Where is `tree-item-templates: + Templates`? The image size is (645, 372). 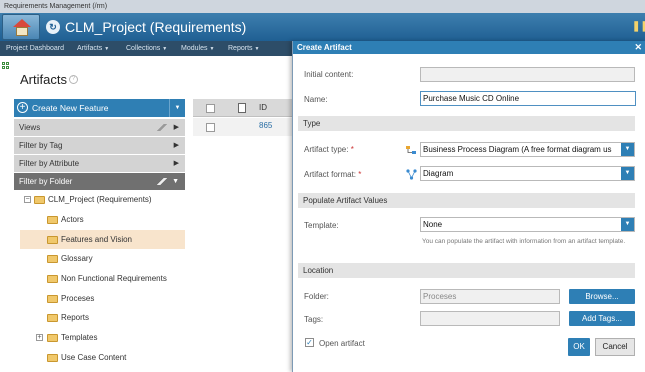
tree-item-templates: + Templates is located at coordinates (102, 337).